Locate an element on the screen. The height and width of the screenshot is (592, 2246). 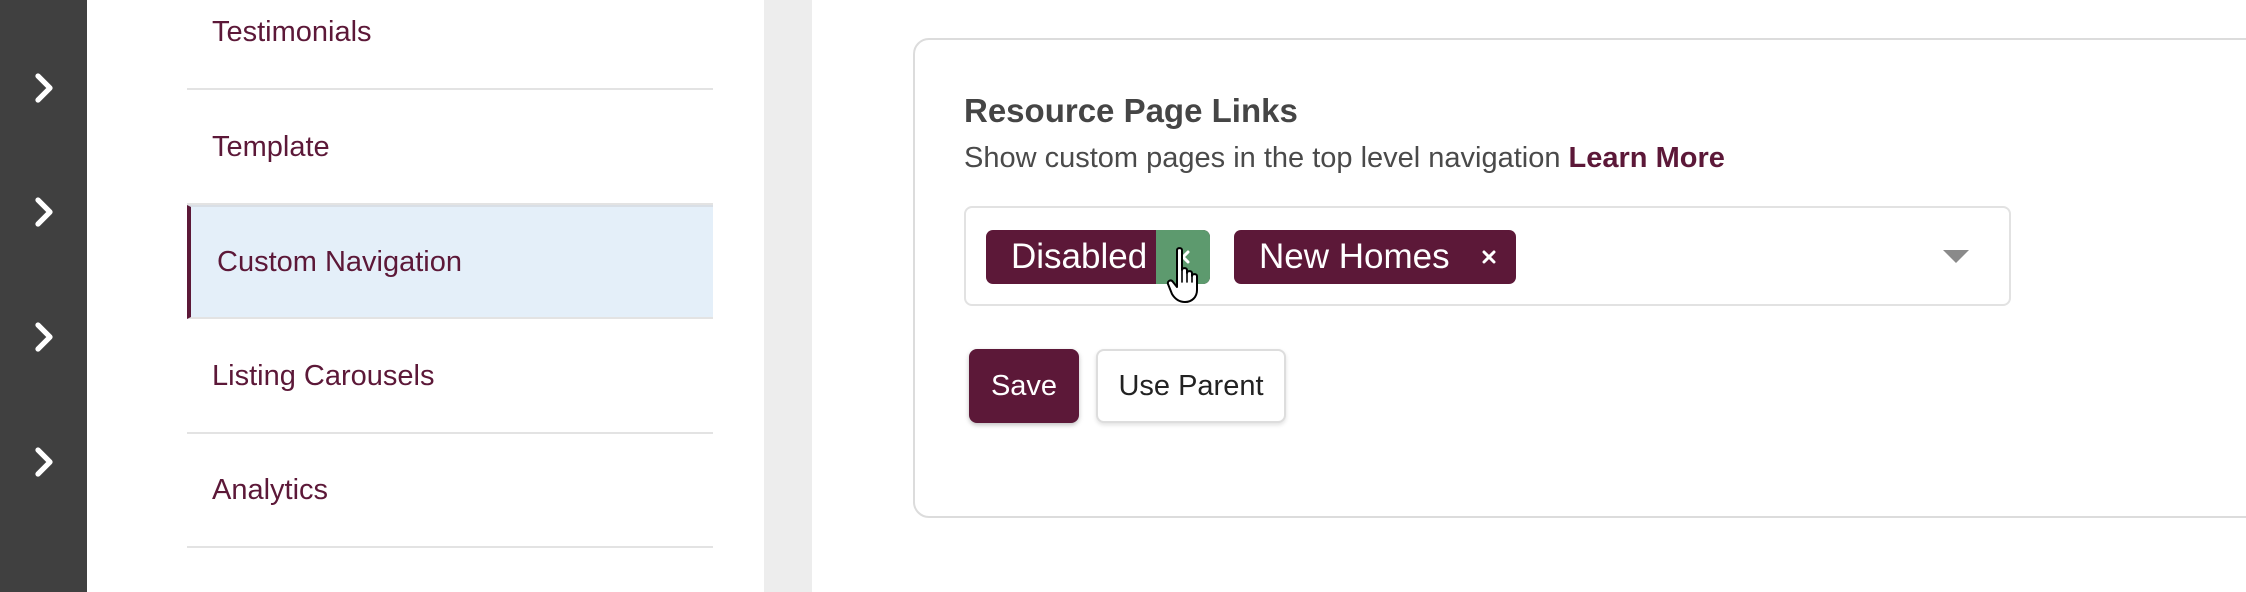
sidebar-item-testimonials: Testimonials is located at coordinates (450, 45).